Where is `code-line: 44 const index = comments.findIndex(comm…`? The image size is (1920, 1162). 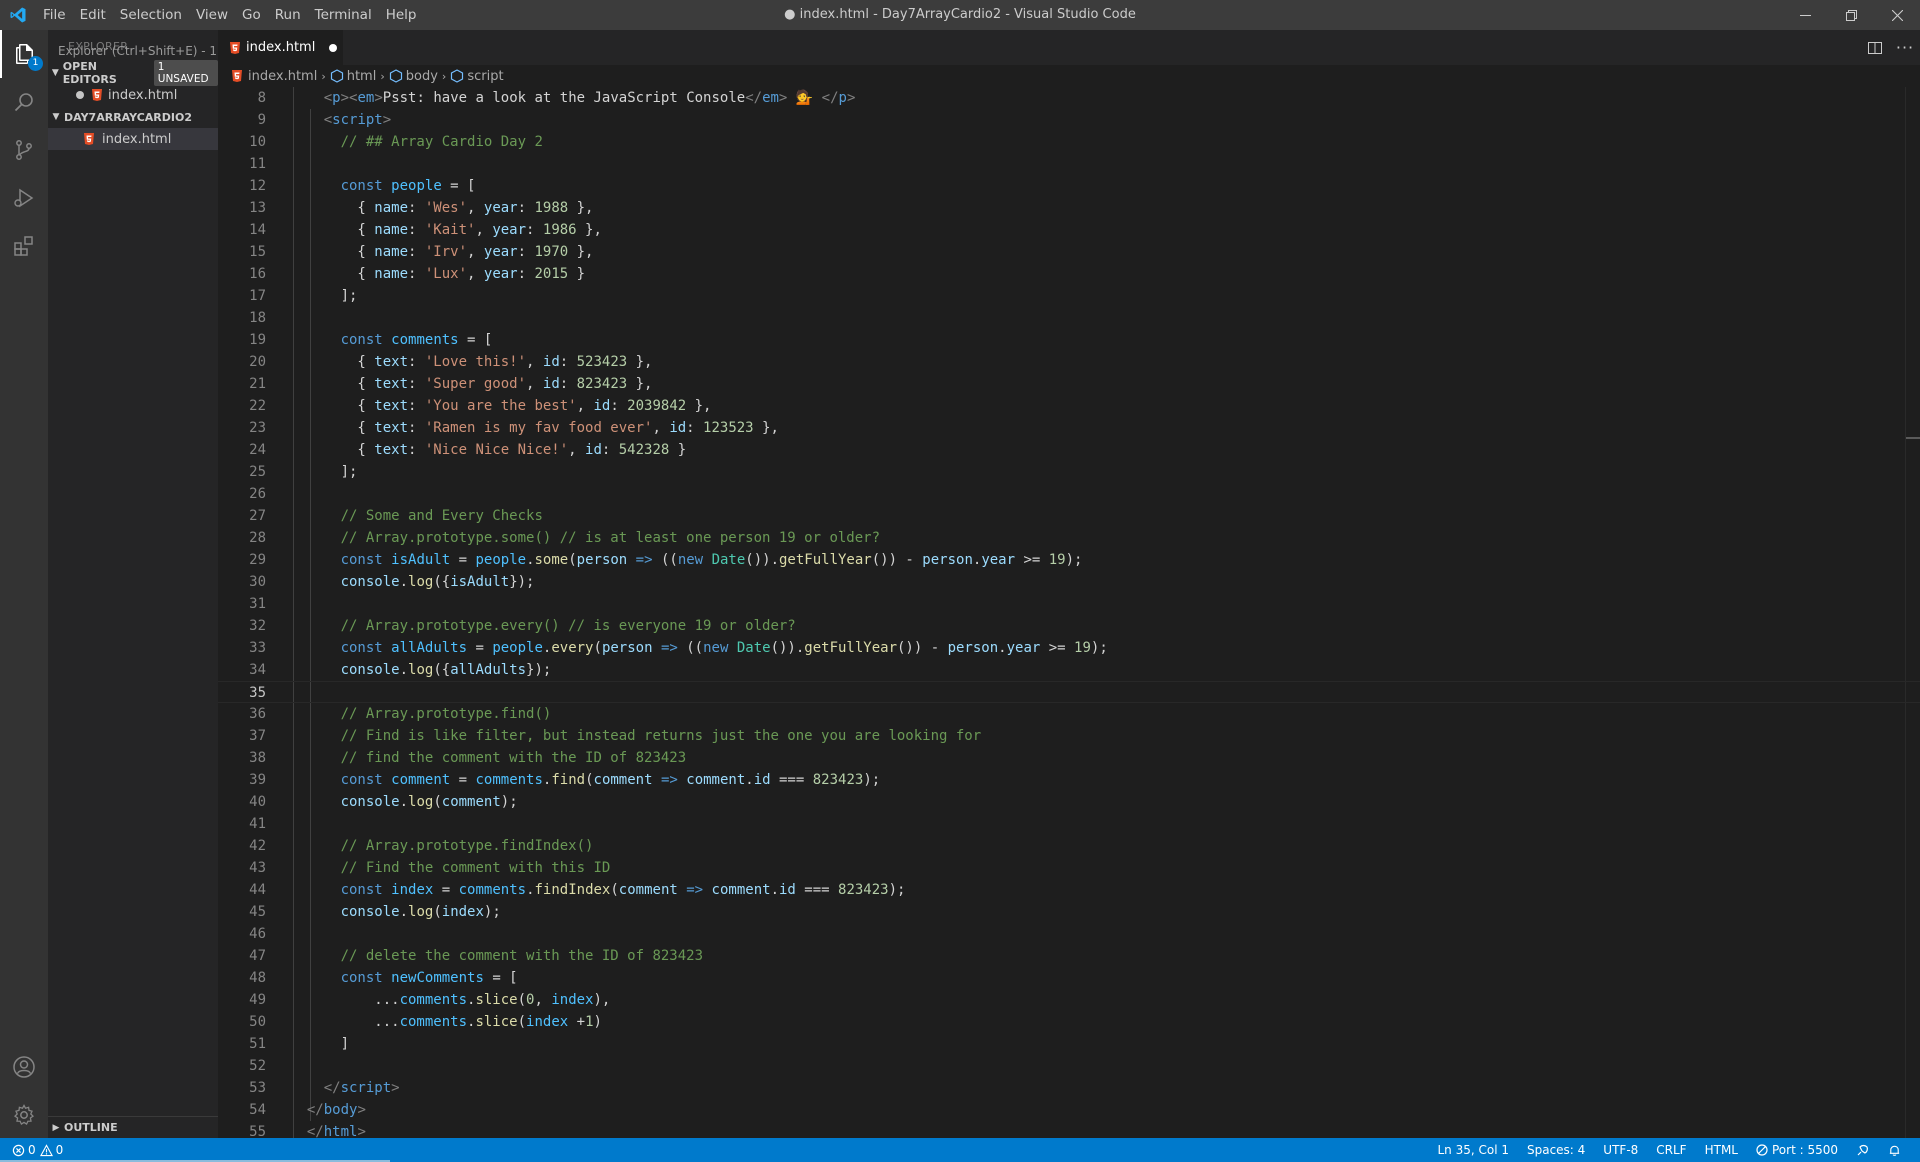 code-line: 44 const index = comments.findIndex(comm… is located at coordinates (1069, 890).